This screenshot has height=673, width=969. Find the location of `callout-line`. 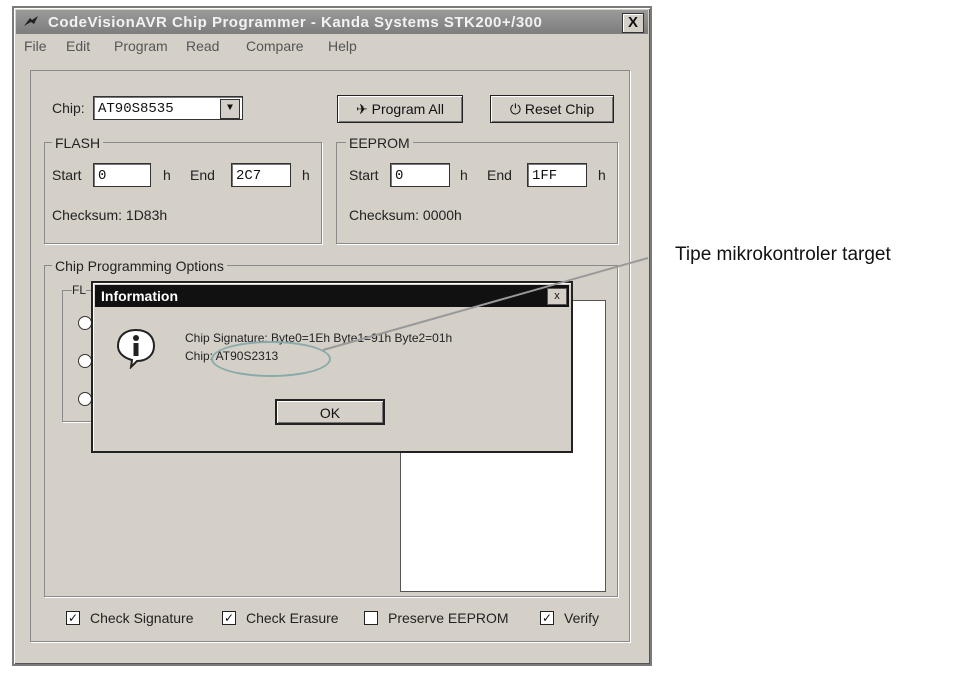

callout-line is located at coordinates (485, 304).